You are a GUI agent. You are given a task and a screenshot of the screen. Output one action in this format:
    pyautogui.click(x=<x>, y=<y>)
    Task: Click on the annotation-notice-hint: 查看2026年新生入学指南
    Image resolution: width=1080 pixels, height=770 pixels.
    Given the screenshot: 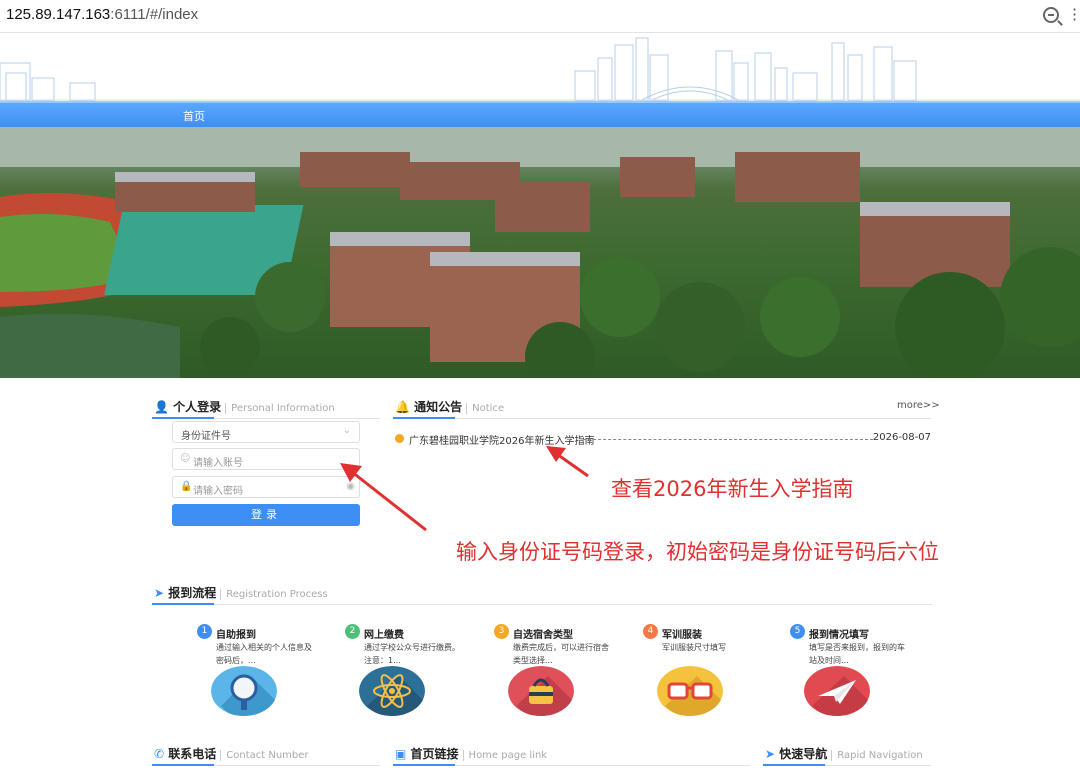 What is the action you would take?
    pyautogui.click(x=732, y=489)
    